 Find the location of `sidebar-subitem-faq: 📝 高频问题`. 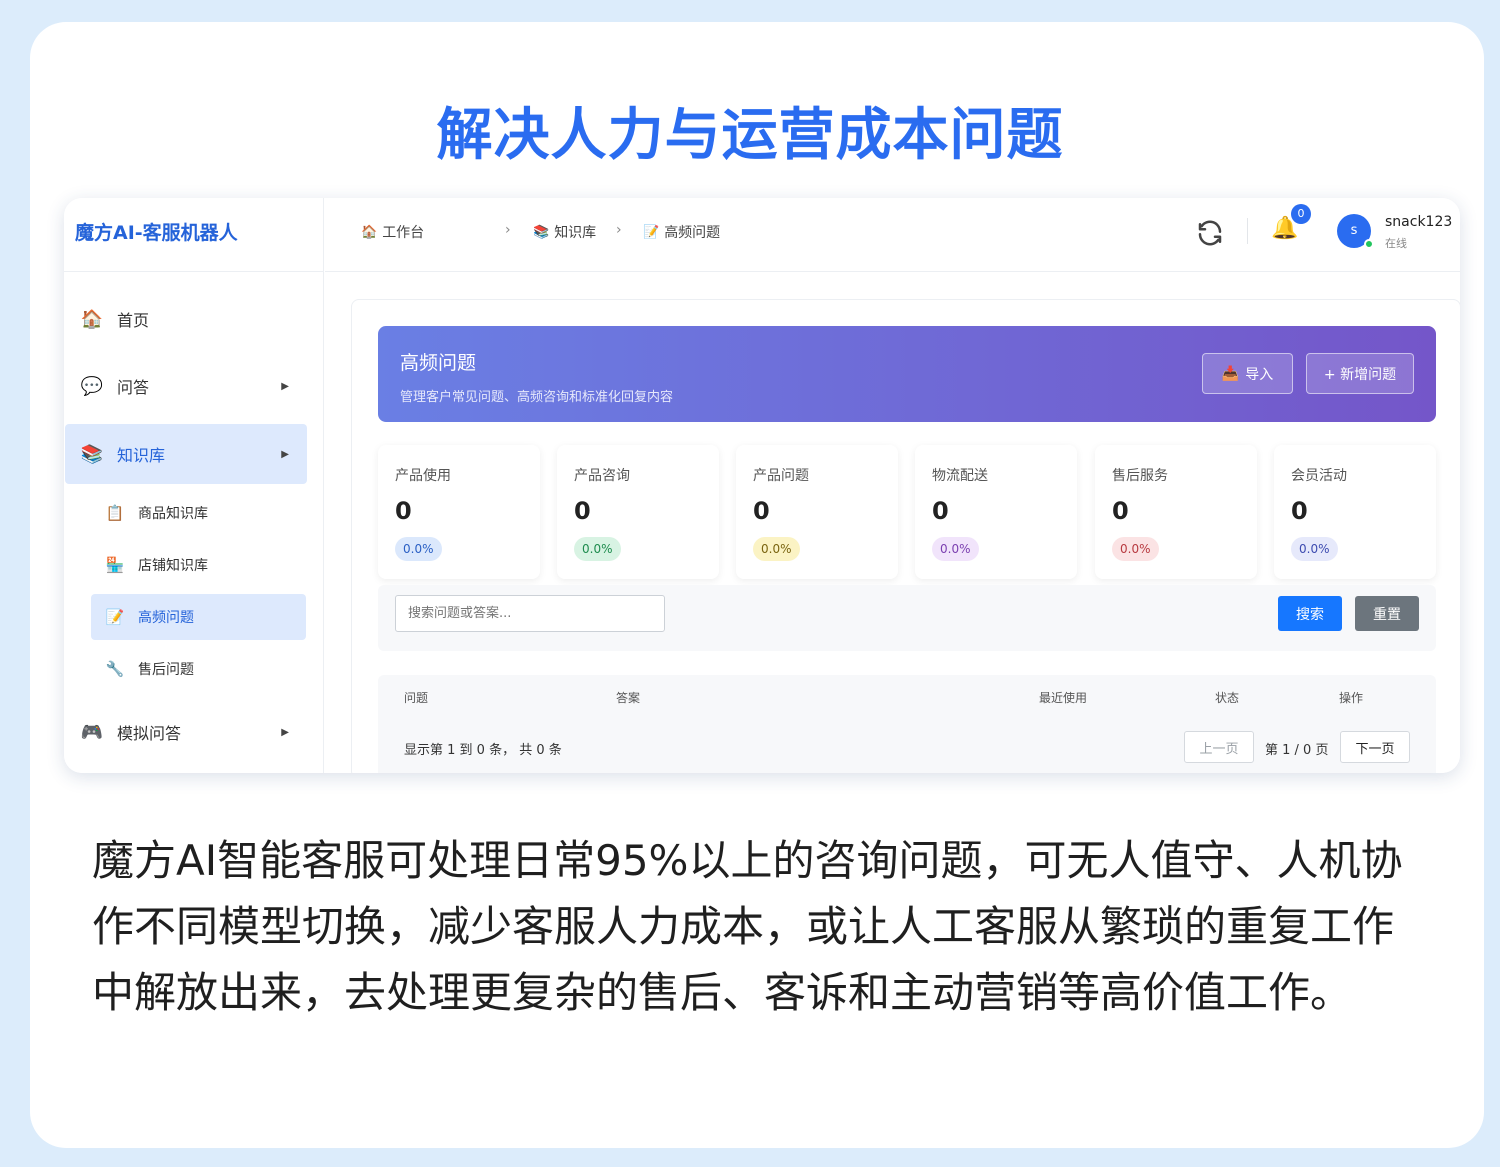

sidebar-subitem-faq: 📝 高频问题 is located at coordinates (198, 617).